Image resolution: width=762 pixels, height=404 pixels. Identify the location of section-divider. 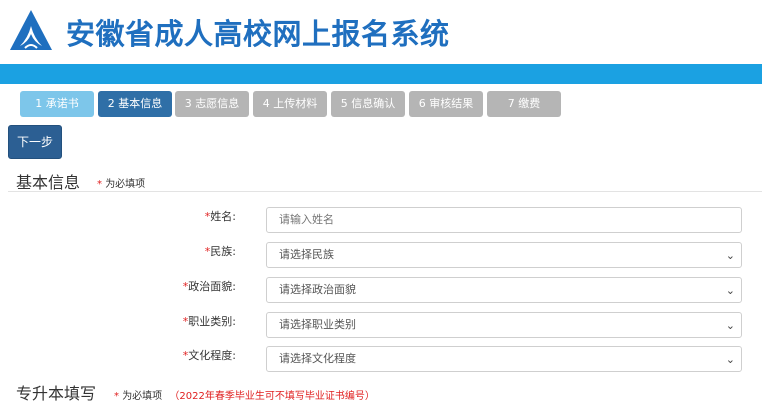
(385, 191).